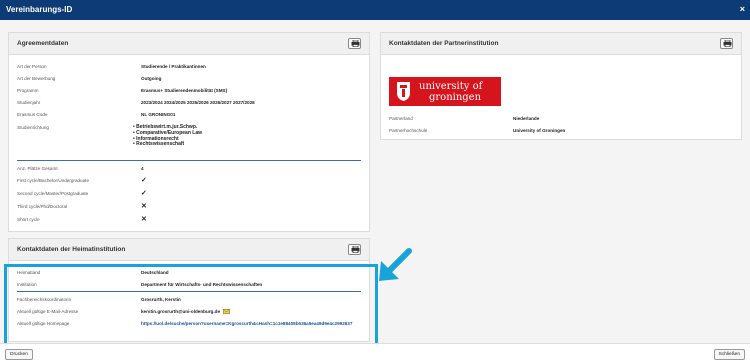 The width and height of the screenshot is (750, 363). I want to click on agreement-panel-header: Agreementdaten, so click(189, 44).